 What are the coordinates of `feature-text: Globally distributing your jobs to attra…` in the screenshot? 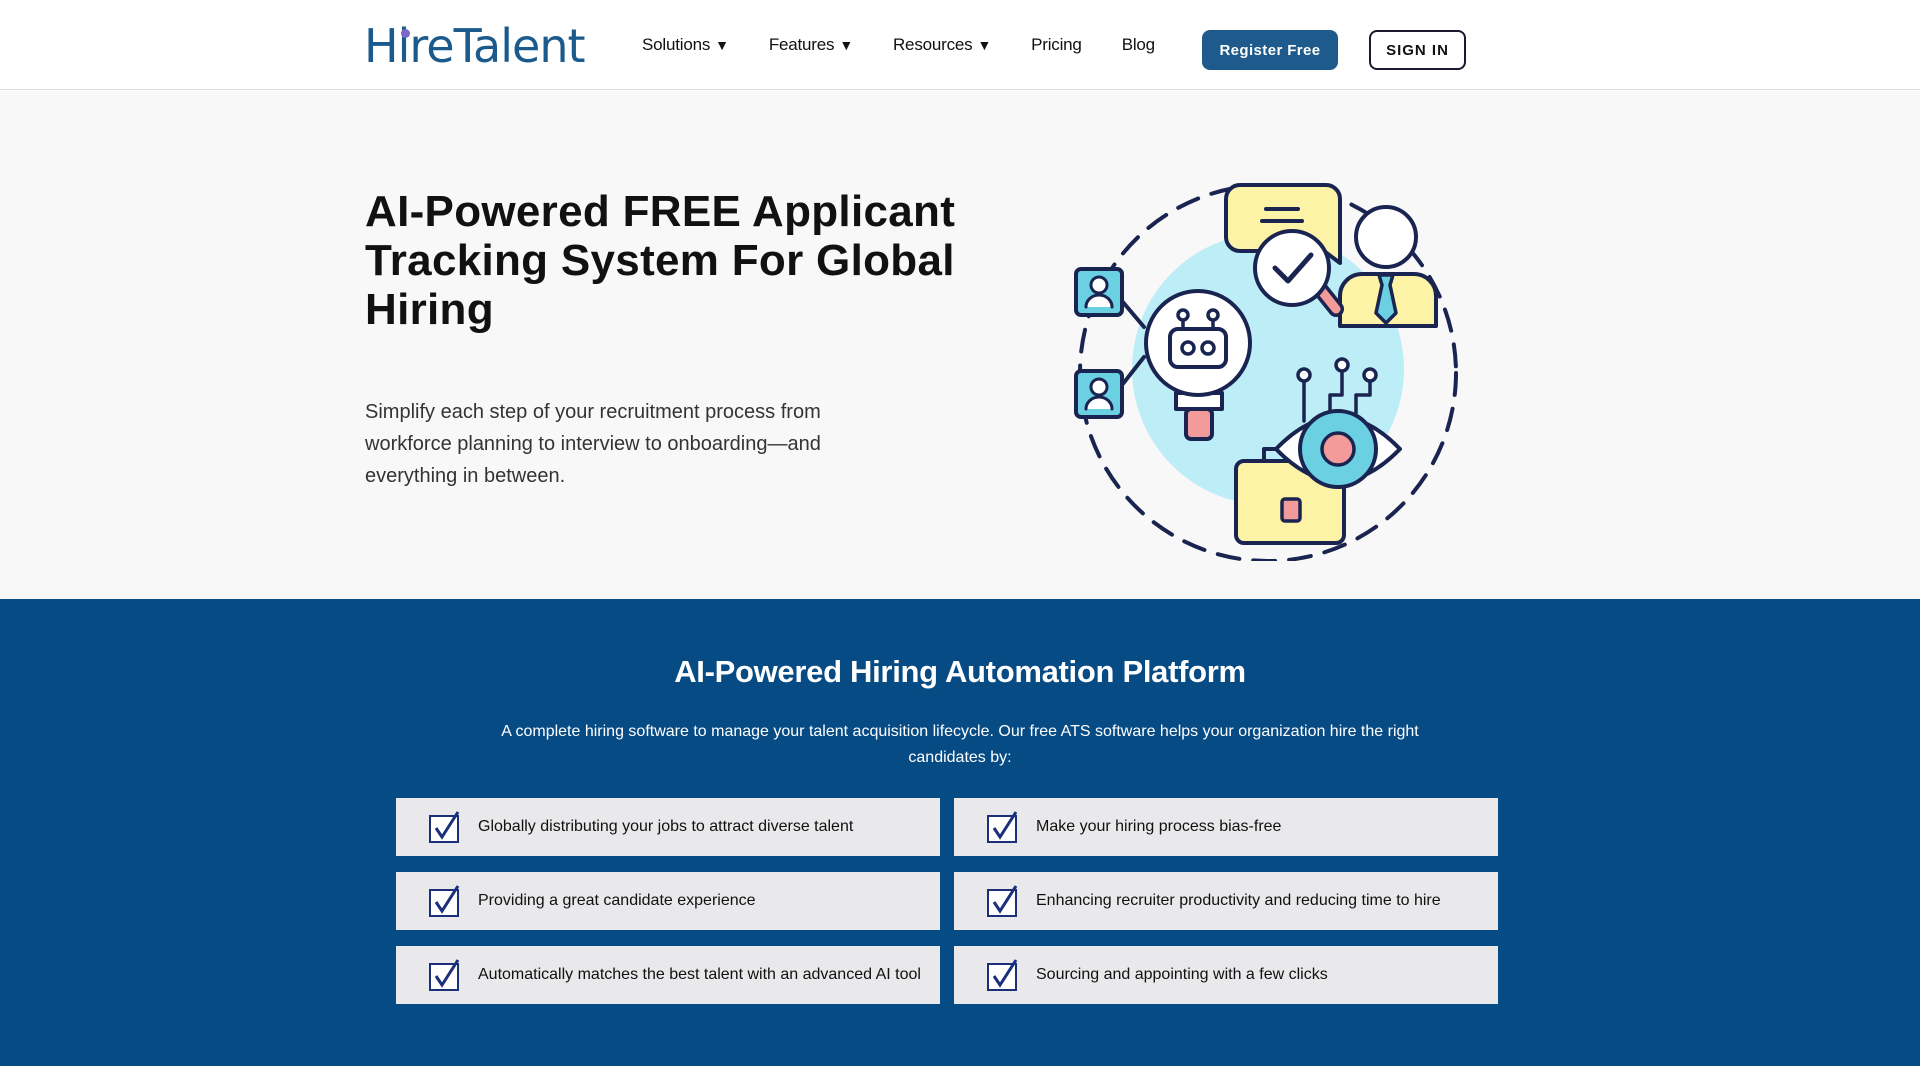 It's located at (666, 826).